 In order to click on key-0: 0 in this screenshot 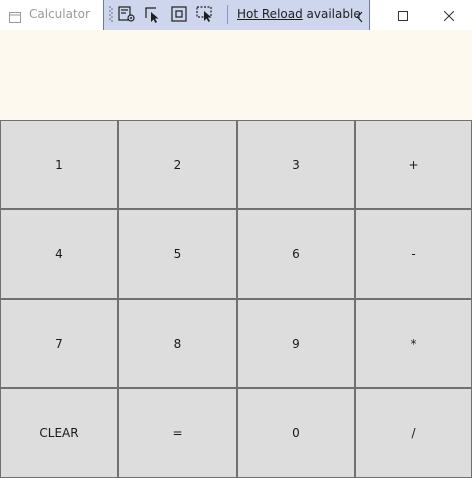, I will do `click(296, 433)`.